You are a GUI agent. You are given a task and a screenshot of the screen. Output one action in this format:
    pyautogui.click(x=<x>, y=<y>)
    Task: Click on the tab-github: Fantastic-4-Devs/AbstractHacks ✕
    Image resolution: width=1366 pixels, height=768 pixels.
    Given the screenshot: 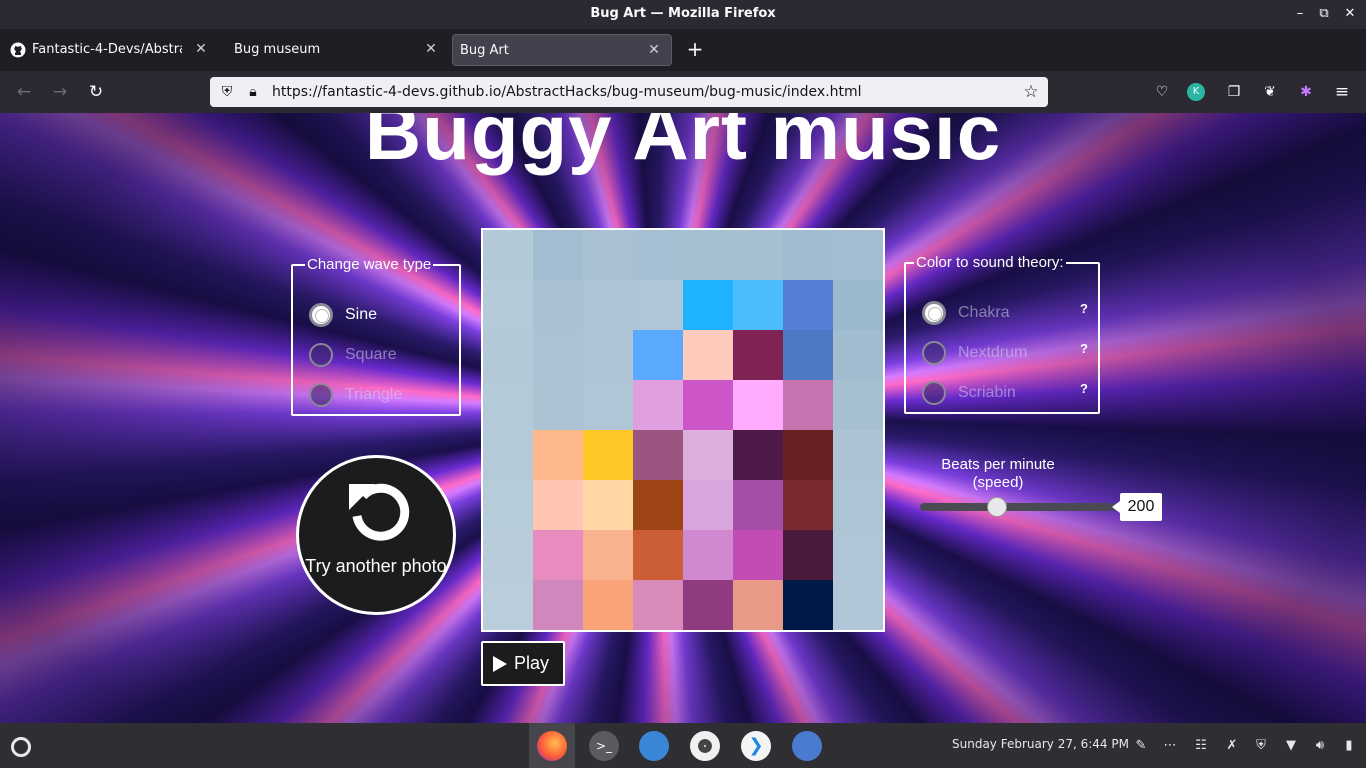 What is the action you would take?
    pyautogui.click(x=109, y=50)
    